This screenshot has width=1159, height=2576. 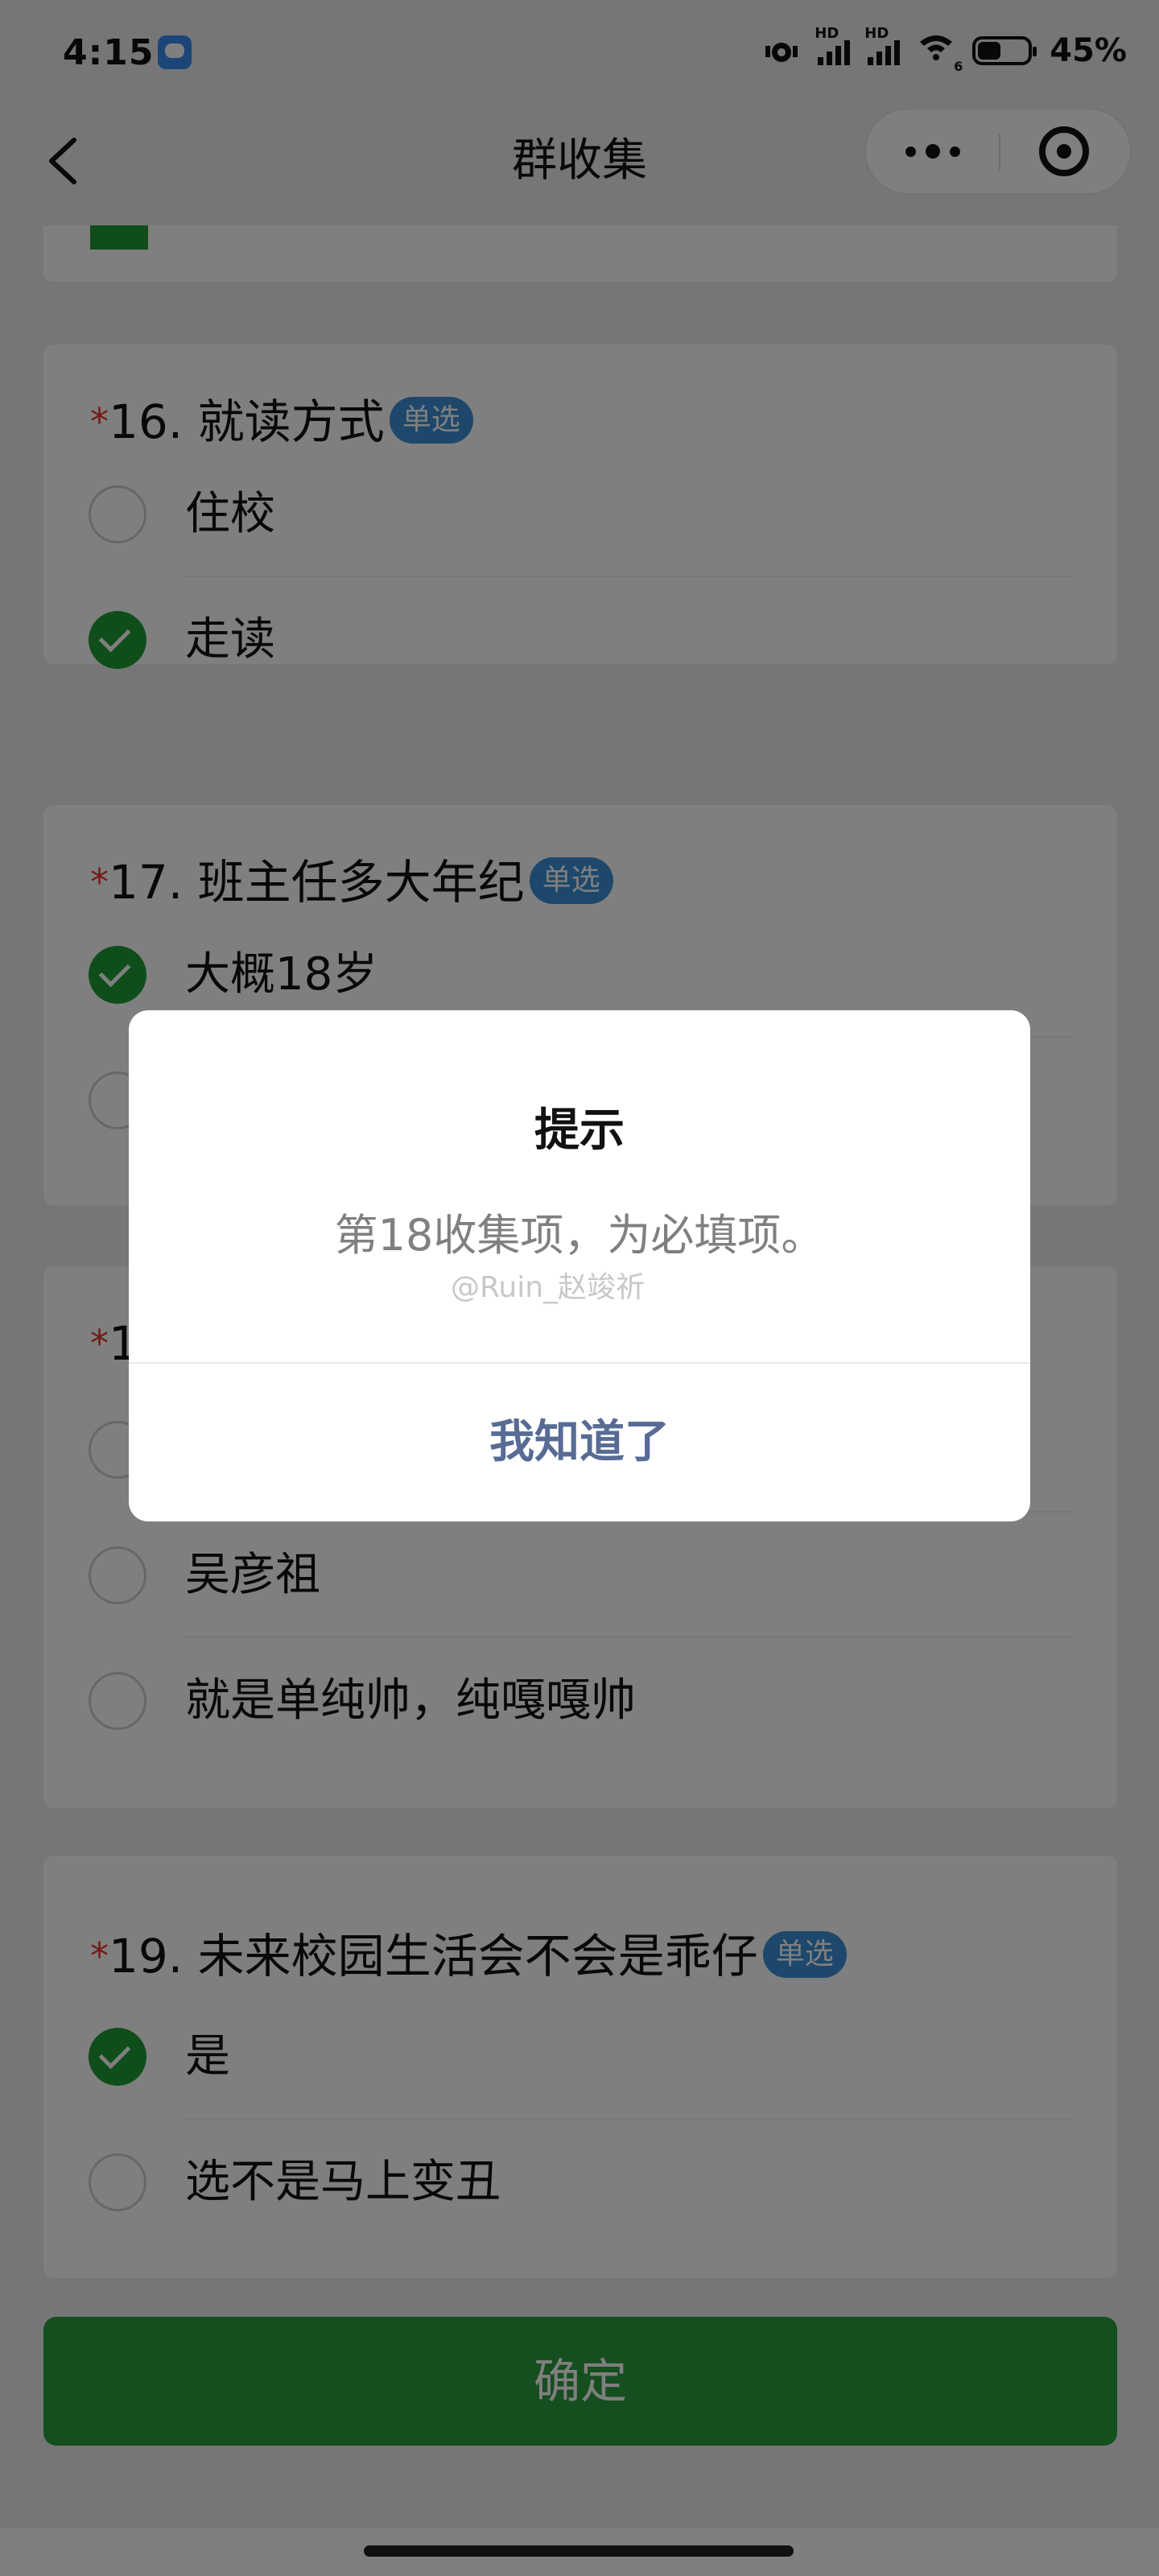 What do you see at coordinates (579, 1130) in the screenshot?
I see `dialog-title: 提示` at bounding box center [579, 1130].